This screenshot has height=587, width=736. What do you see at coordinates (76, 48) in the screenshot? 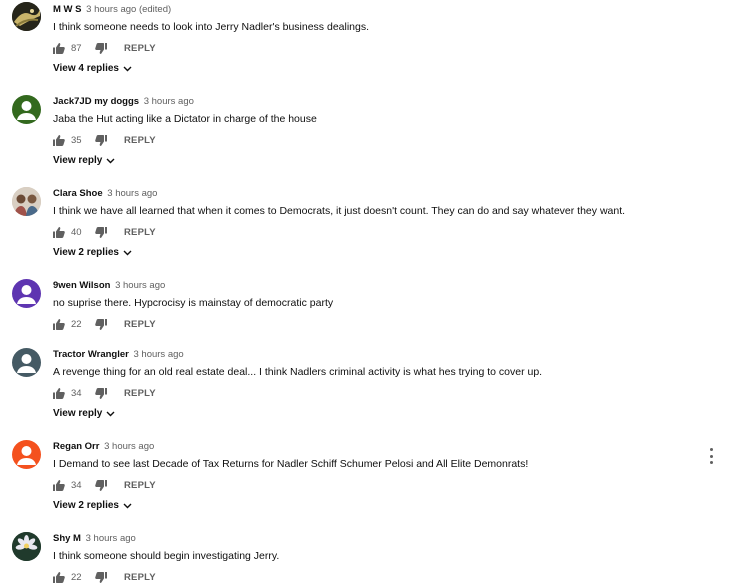
I see `like-count: 87` at bounding box center [76, 48].